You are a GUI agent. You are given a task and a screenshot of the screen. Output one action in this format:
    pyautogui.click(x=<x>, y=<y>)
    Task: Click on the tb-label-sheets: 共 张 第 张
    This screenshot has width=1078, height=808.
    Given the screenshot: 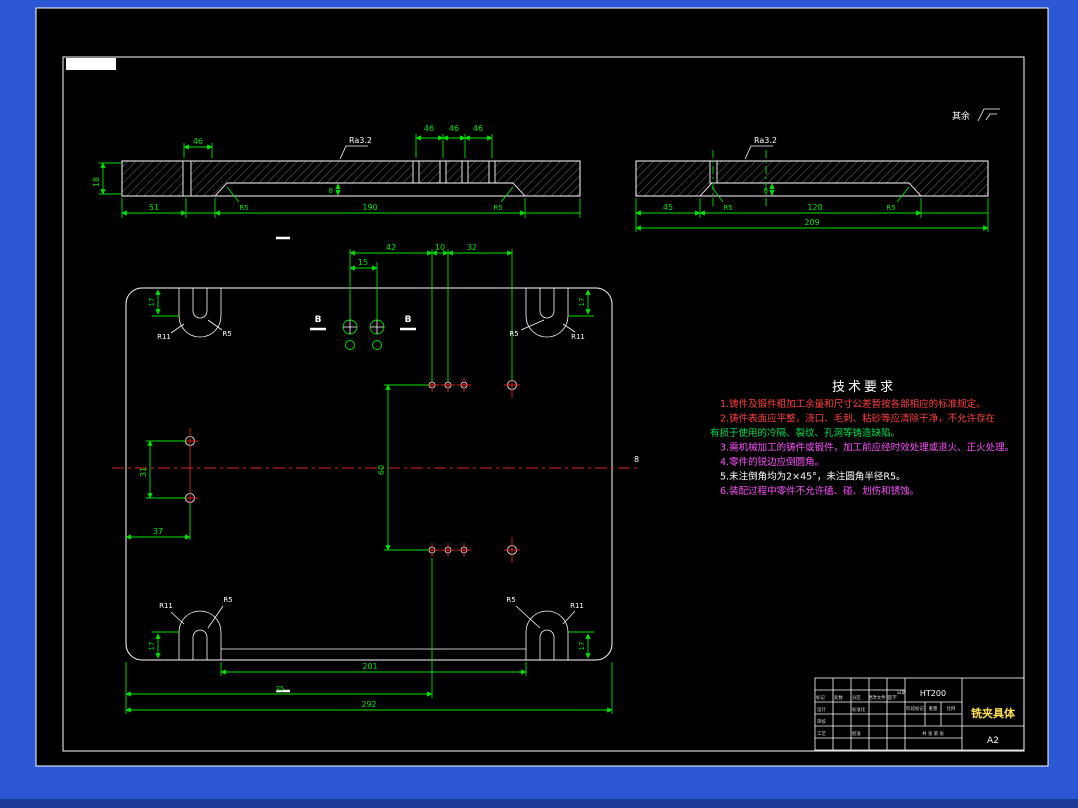 What is the action you would take?
    pyautogui.click(x=933, y=733)
    